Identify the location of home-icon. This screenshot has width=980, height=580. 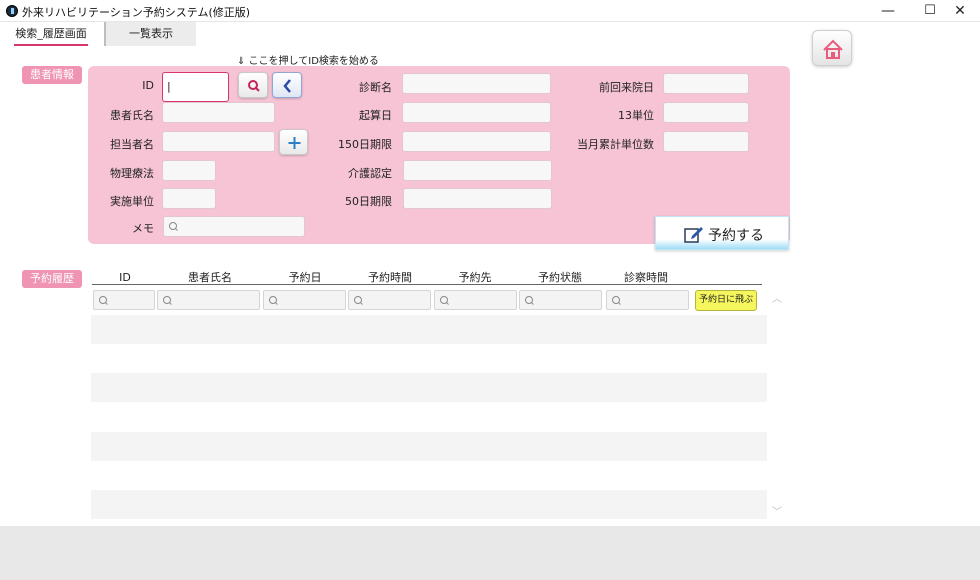
(833, 49).